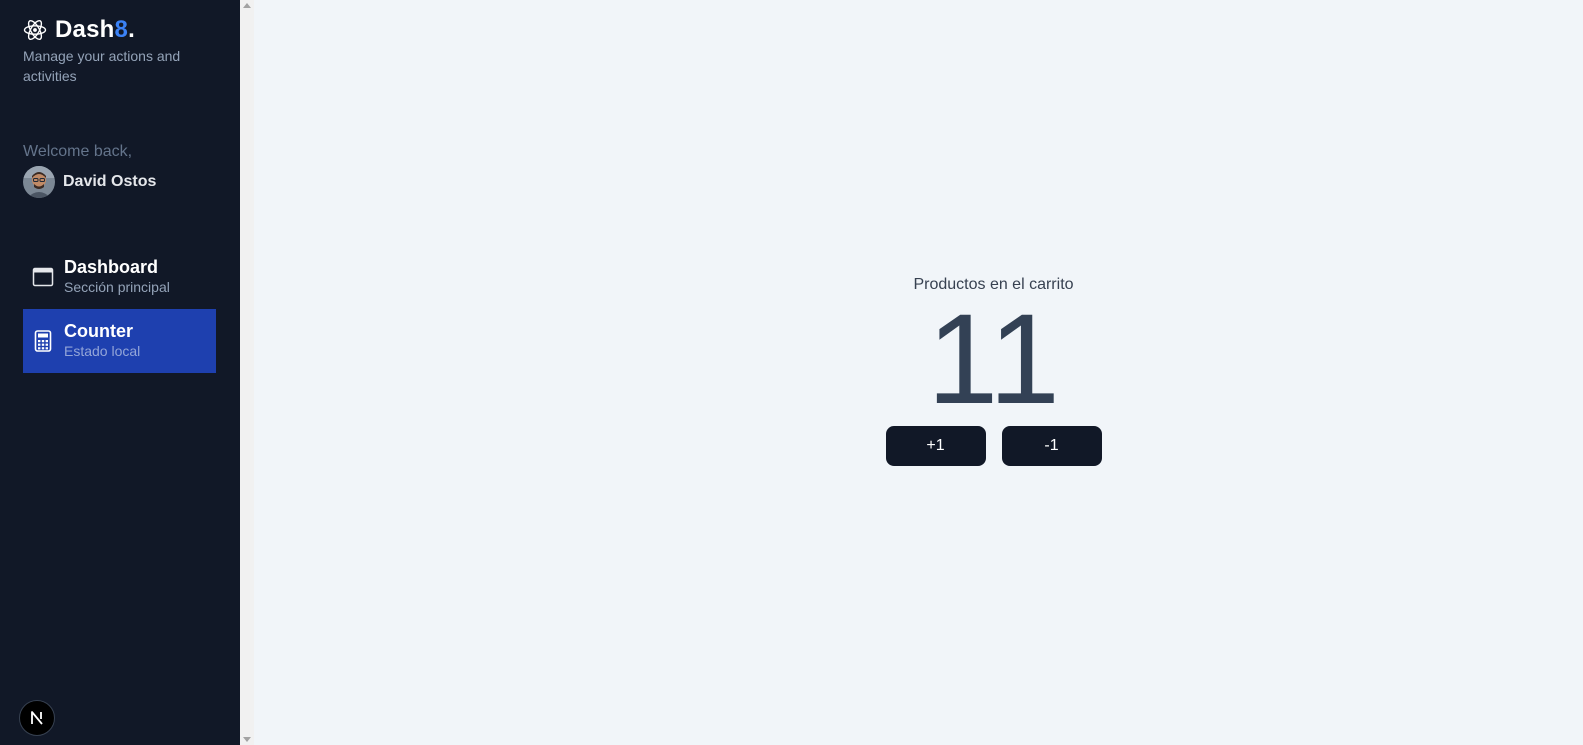 The height and width of the screenshot is (745, 1583). Describe the element at coordinates (39, 182) in the screenshot. I see `avatar` at that location.